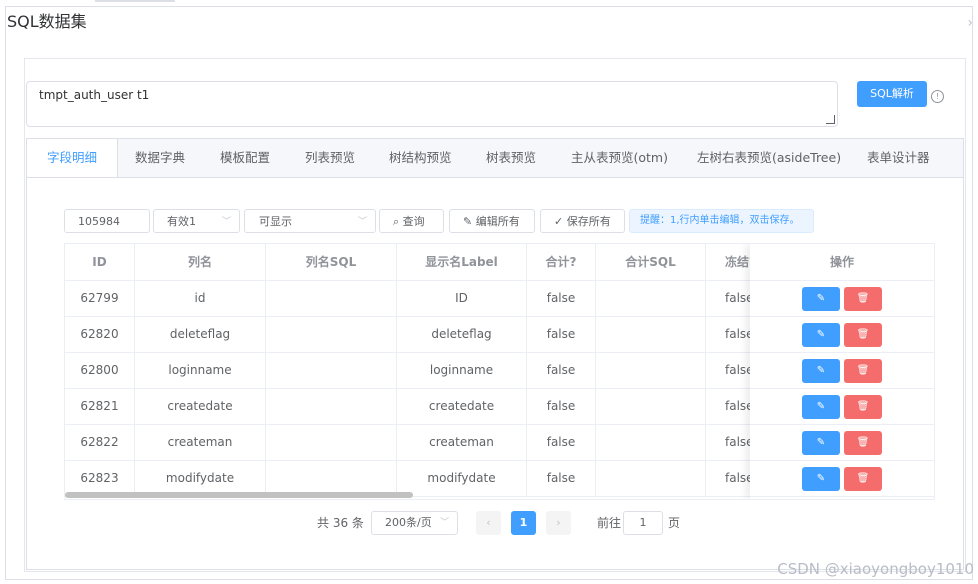  Describe the element at coordinates (462, 334) in the screenshot. I see `cell-label: deleteflag` at that location.